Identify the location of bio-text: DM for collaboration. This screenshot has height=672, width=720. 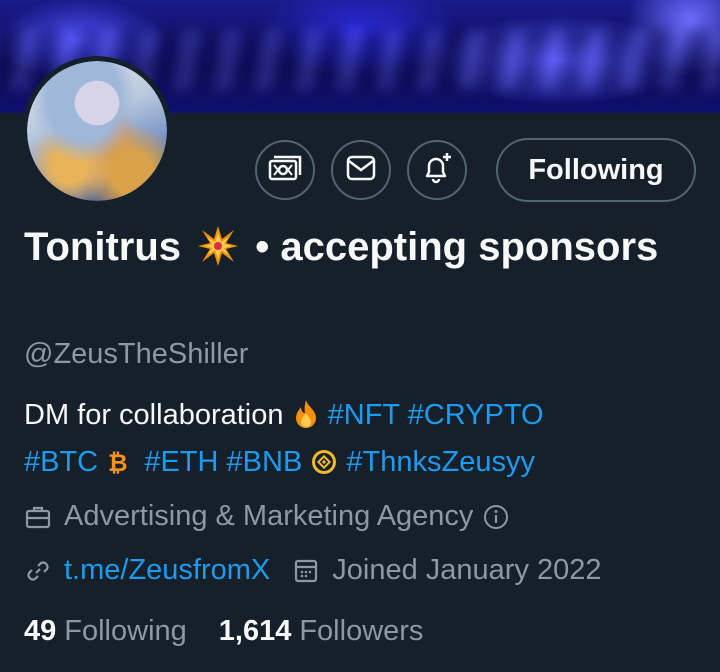
(154, 415).